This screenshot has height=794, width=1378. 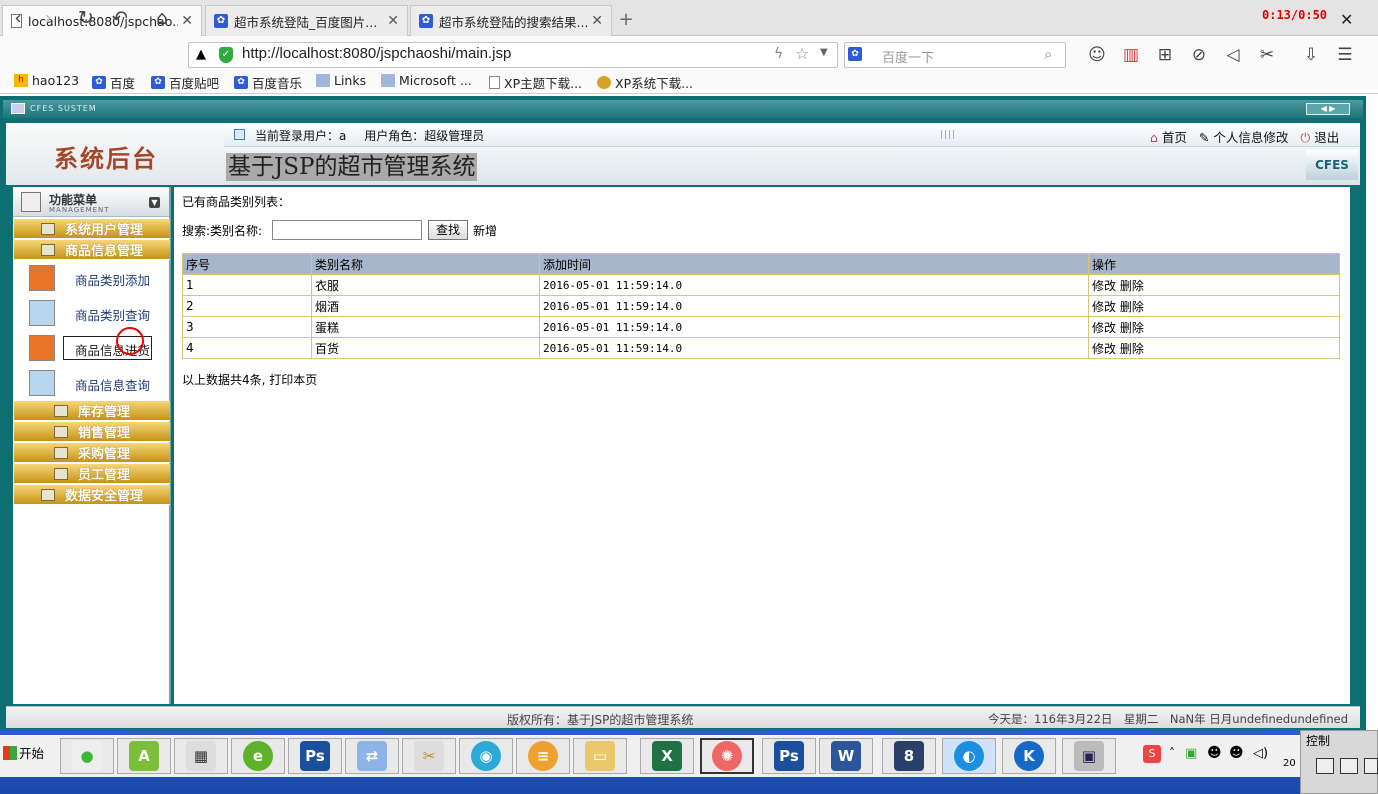 I want to click on taskbar-app15: 8, so click(x=909, y=756).